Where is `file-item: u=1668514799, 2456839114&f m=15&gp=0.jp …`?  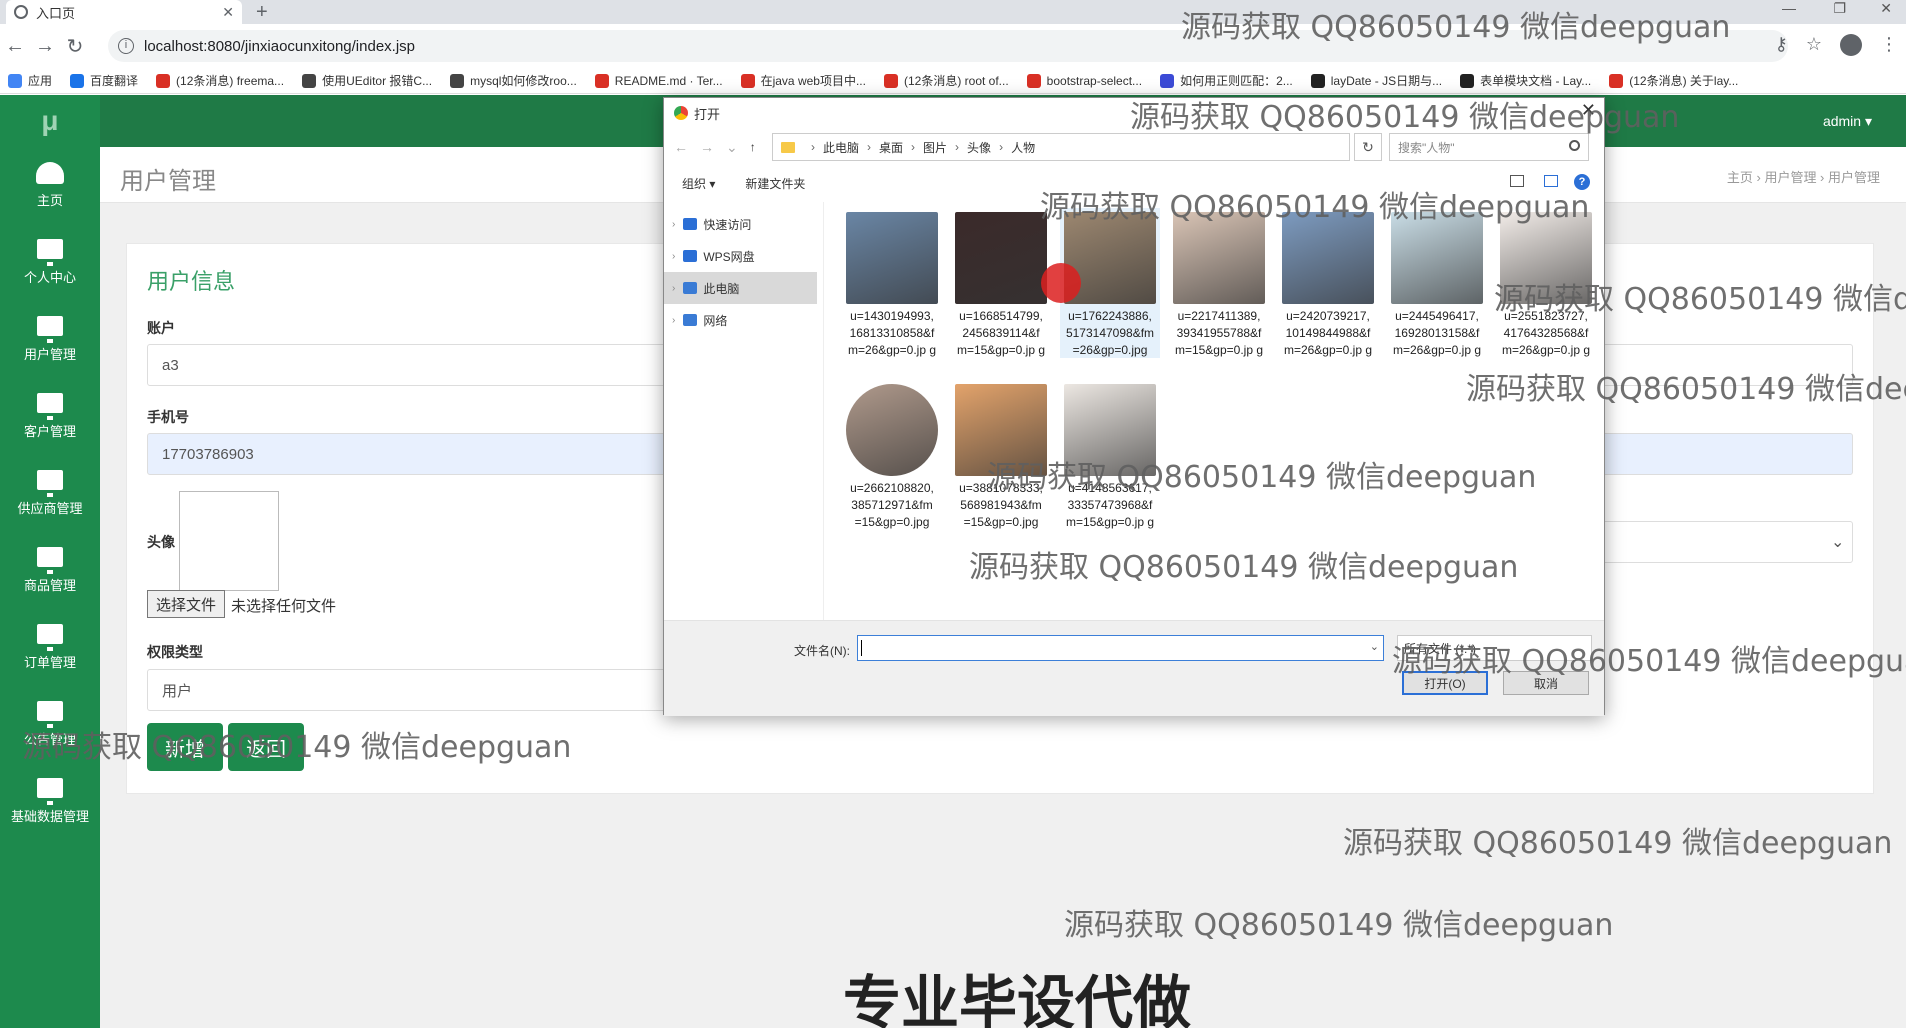 file-item: u=1668514799, 2456839114&f m=15&gp=0.jp … is located at coordinates (1001, 283).